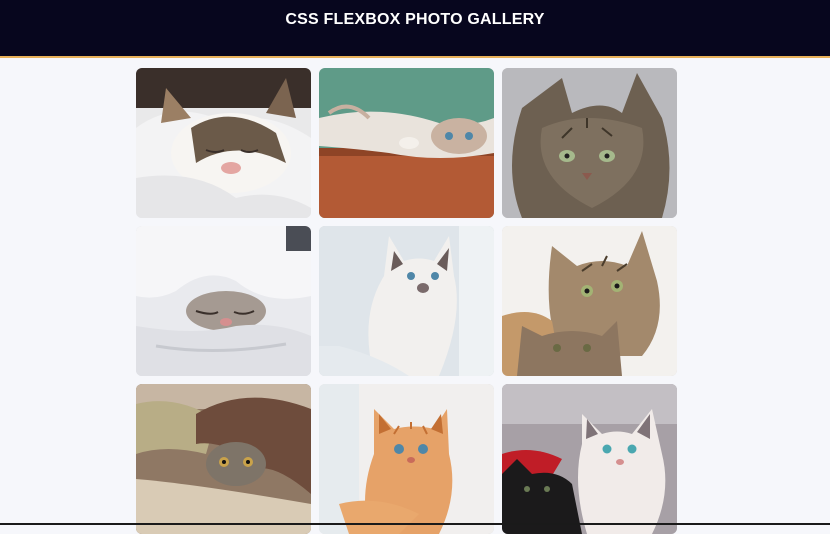  I want to click on gallery-photo-cat-under-knit-blanket, so click(223, 459).